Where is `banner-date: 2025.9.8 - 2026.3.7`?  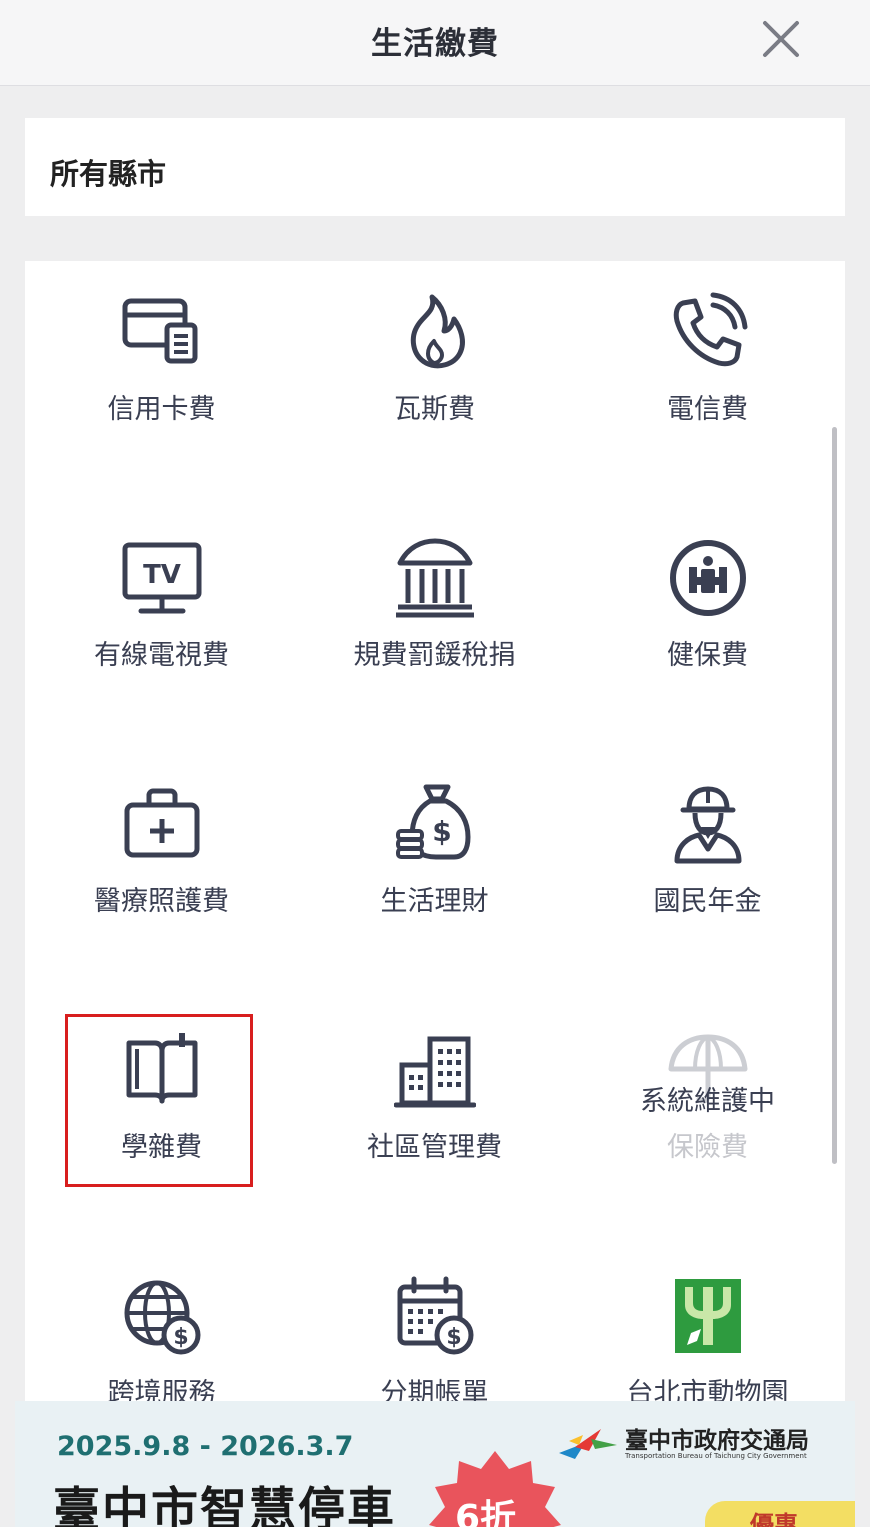 banner-date: 2025.9.8 - 2026.3.7 is located at coordinates (205, 1446).